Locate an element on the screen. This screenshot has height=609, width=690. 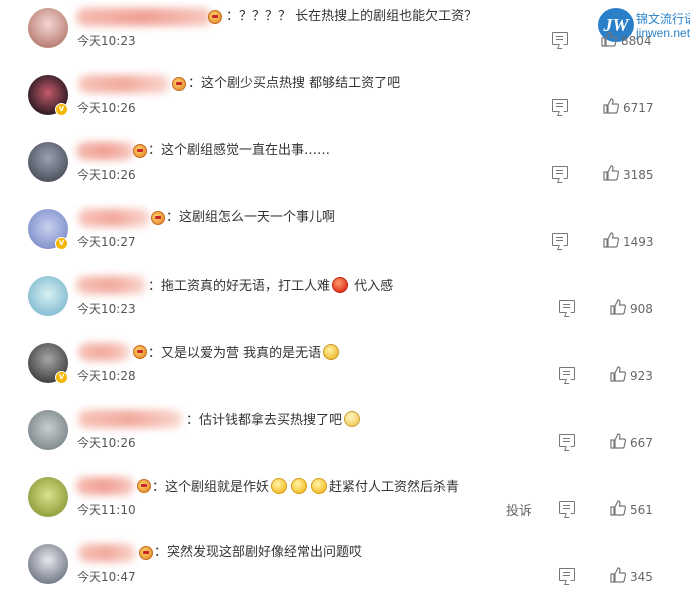
comment-time: 今天10:28 is located at coordinates (106, 376).